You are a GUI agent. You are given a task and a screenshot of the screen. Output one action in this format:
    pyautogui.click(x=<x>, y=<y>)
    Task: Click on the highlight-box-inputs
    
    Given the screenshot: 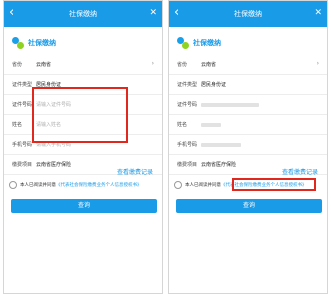 What is the action you would take?
    pyautogui.click(x=80, y=115)
    